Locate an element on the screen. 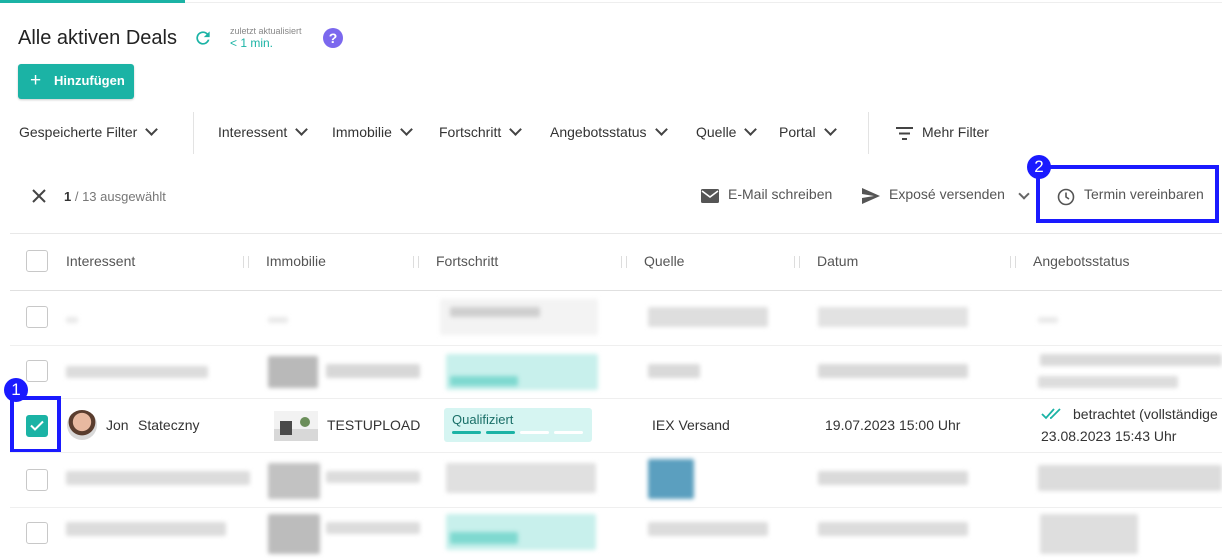 Image resolution: width=1222 pixels, height=560 pixels. interessent-first-name: Jon is located at coordinates (117, 425).